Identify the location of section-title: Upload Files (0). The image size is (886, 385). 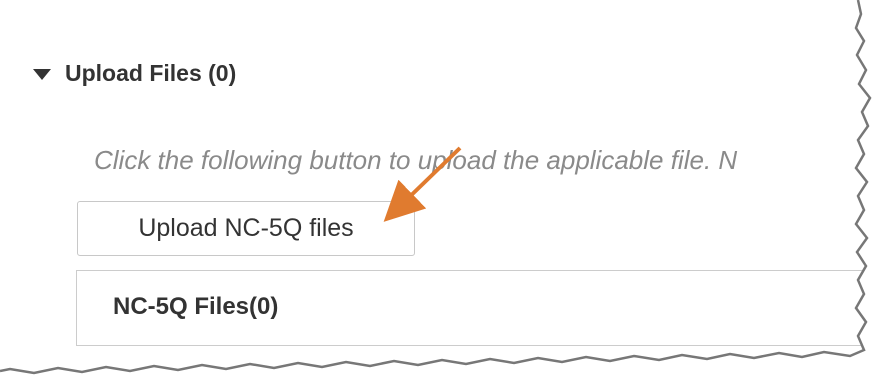
(151, 72).